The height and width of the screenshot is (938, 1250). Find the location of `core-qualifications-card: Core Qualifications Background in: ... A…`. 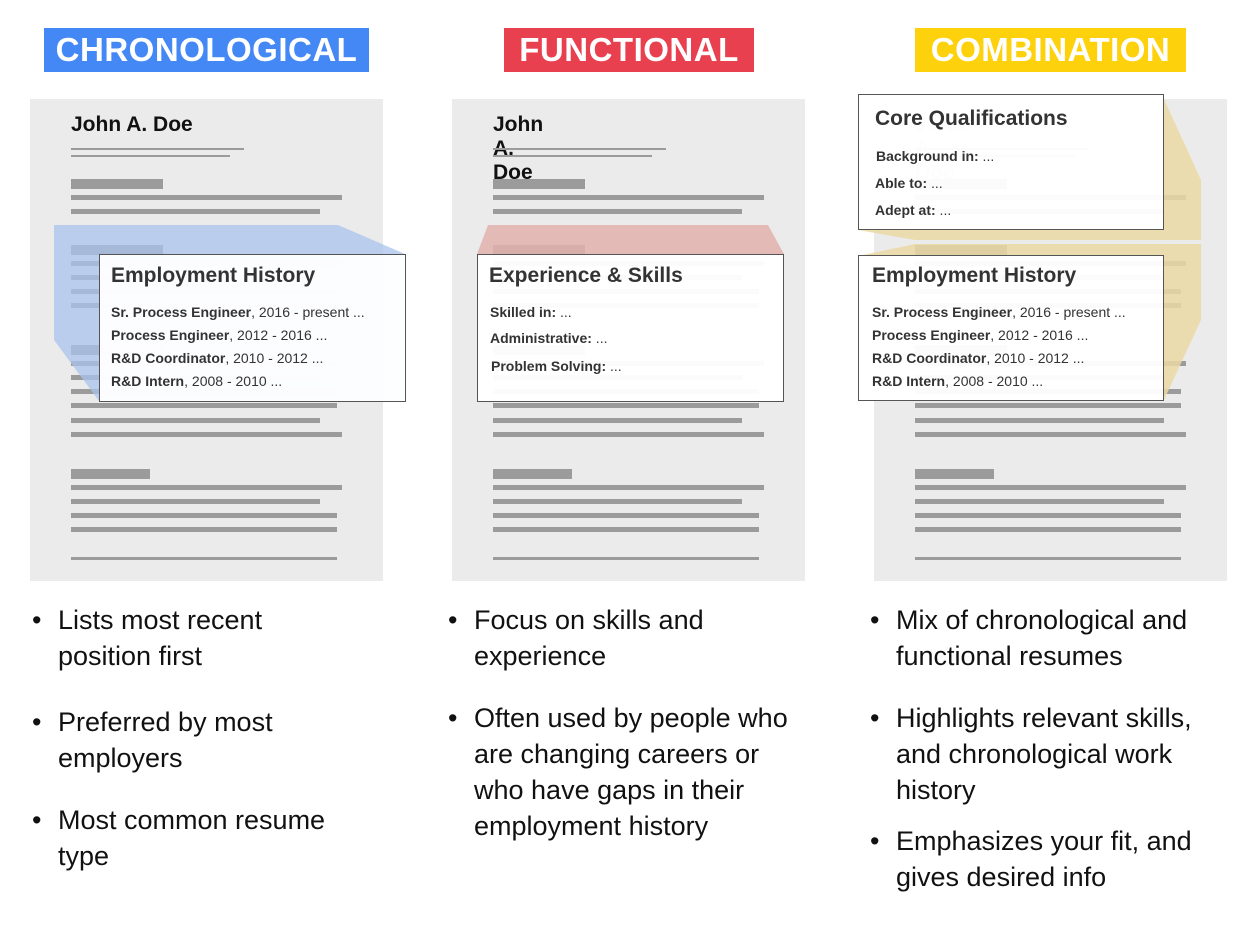

core-qualifications-card: Core Qualifications Background in: ... A… is located at coordinates (1011, 162).